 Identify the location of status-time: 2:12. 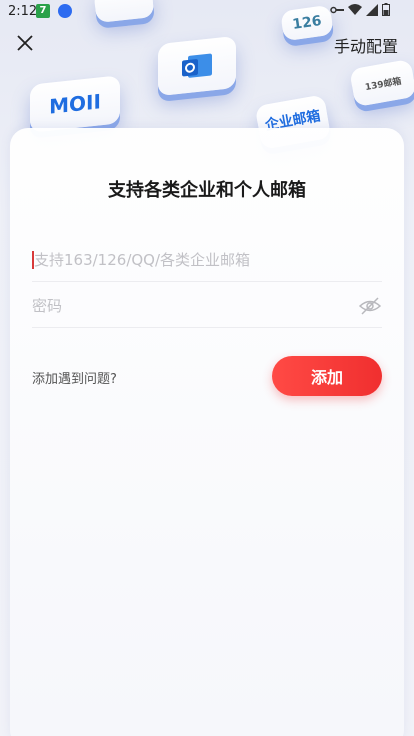
(23, 11).